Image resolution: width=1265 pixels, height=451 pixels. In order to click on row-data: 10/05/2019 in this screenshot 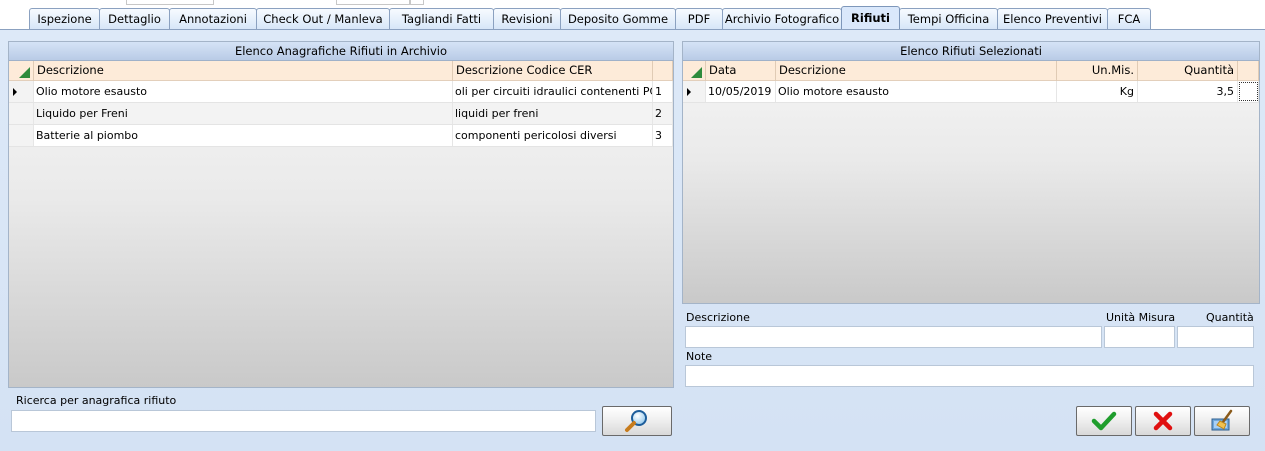, I will do `click(741, 91)`.